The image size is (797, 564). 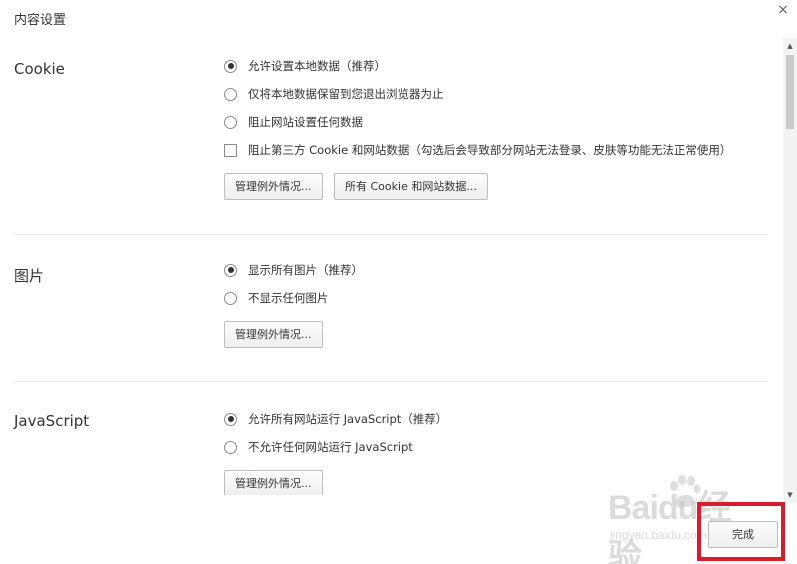 I want to click on option-label: 显示所有图片（推荐）, so click(x=305, y=270).